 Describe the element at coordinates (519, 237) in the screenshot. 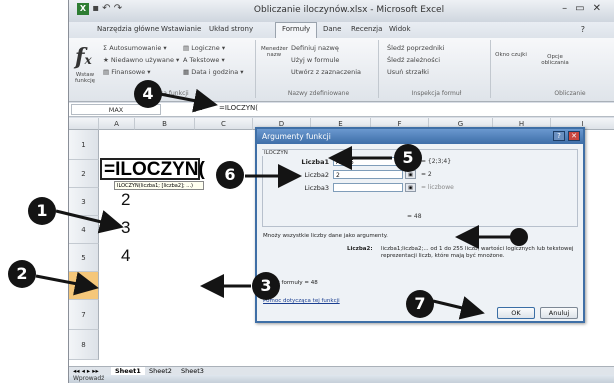

I see `result-marker-dot` at that location.